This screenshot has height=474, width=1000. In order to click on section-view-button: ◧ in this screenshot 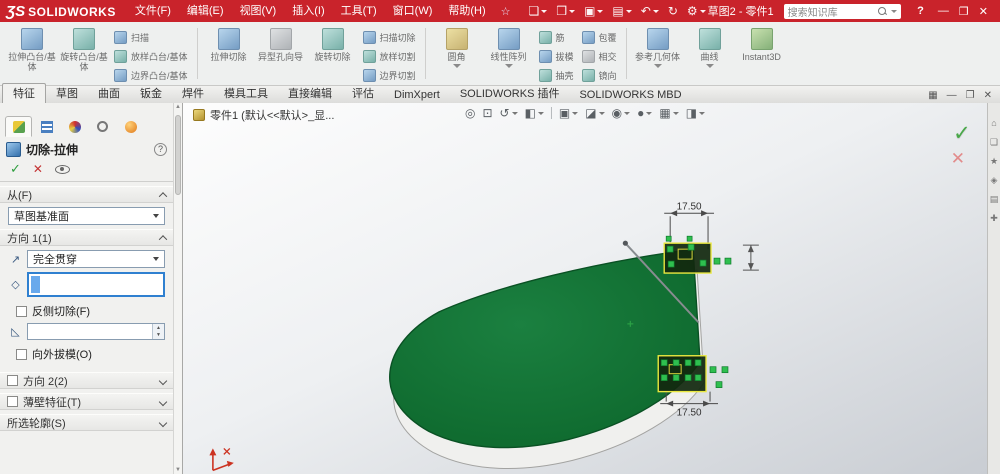, I will do `click(534, 113)`.